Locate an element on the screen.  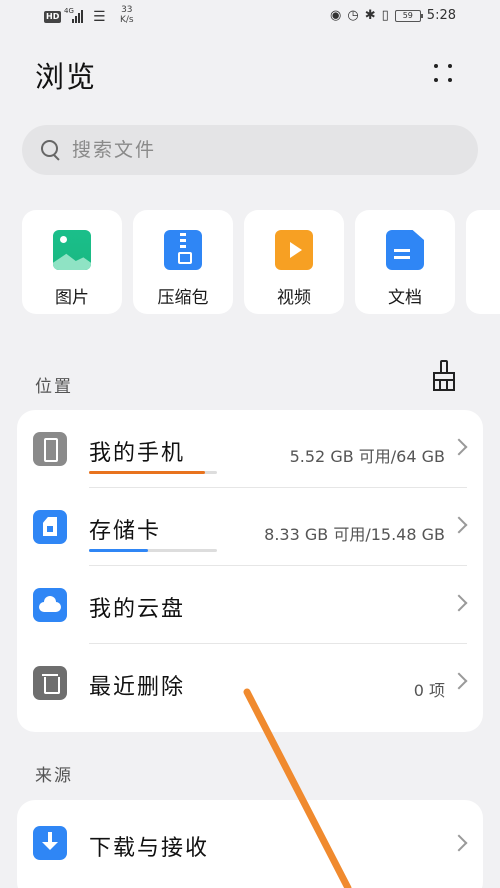
category-images: 图片 is located at coordinates (72, 262).